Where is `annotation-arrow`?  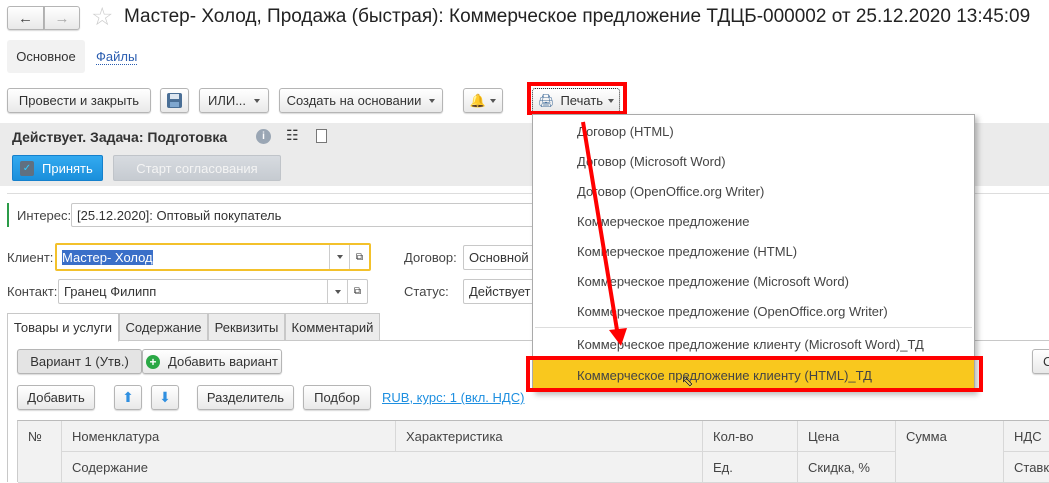 annotation-arrow is located at coordinates (604, 233).